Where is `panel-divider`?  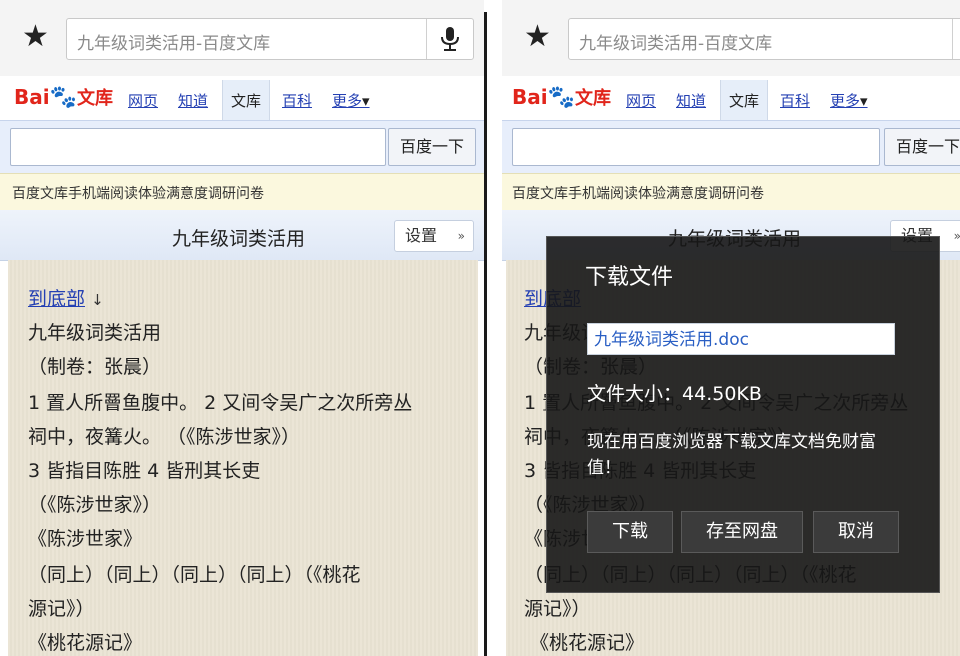 panel-divider is located at coordinates (485, 334).